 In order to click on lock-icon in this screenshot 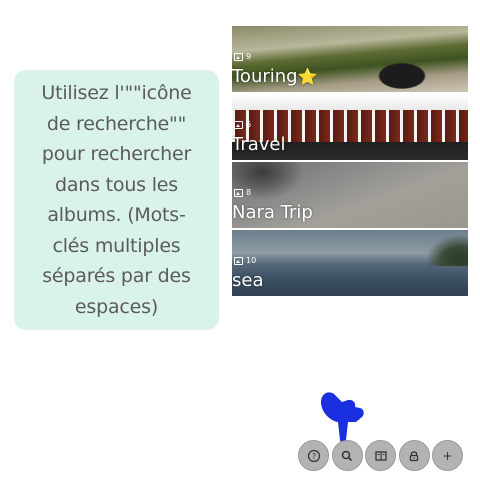, I will do `click(414, 456)`.